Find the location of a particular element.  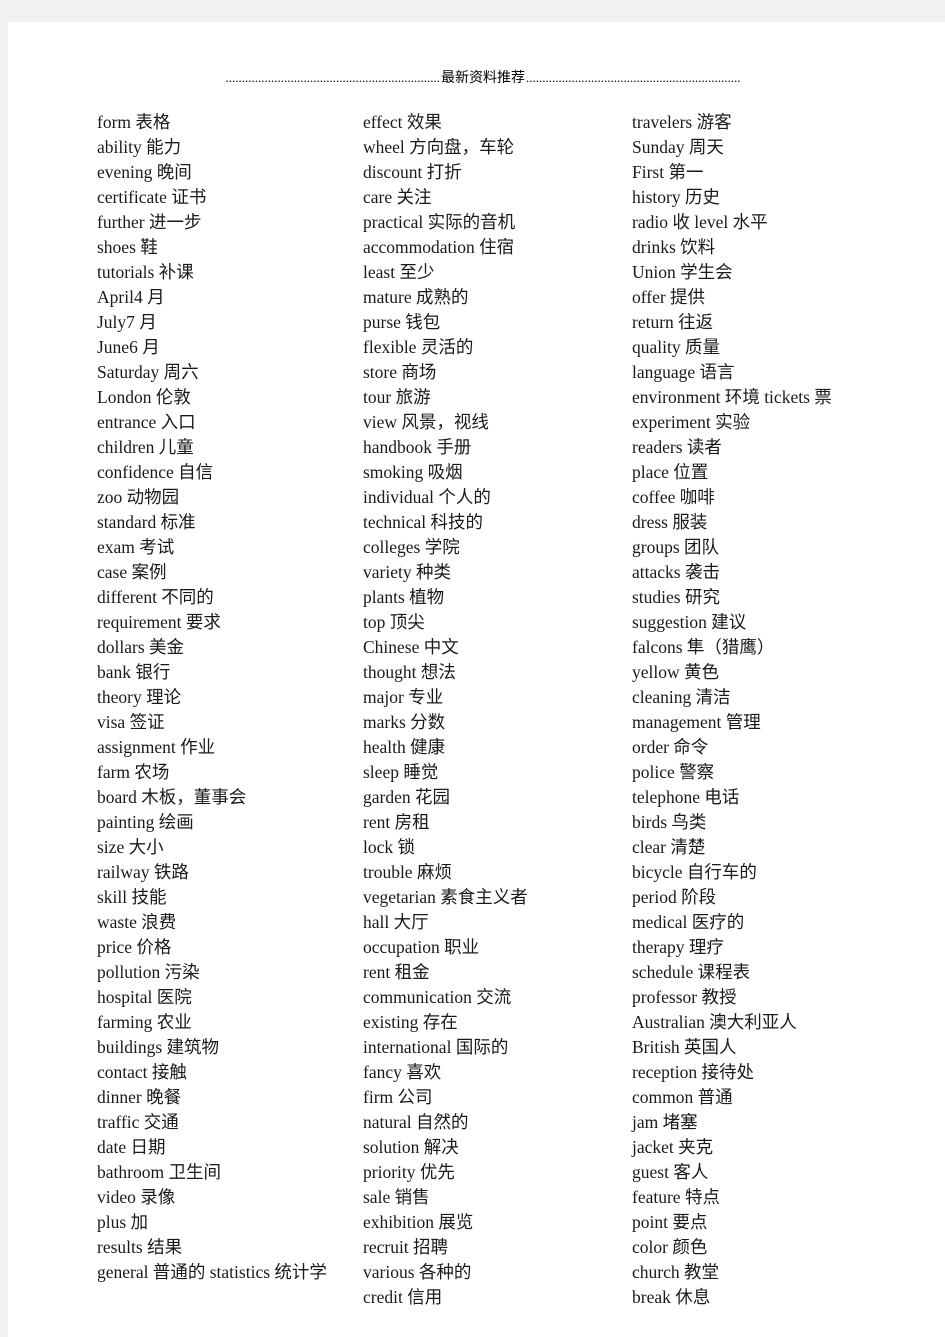

vocabulary-entry: solution 解决 is located at coordinates (411, 1147).